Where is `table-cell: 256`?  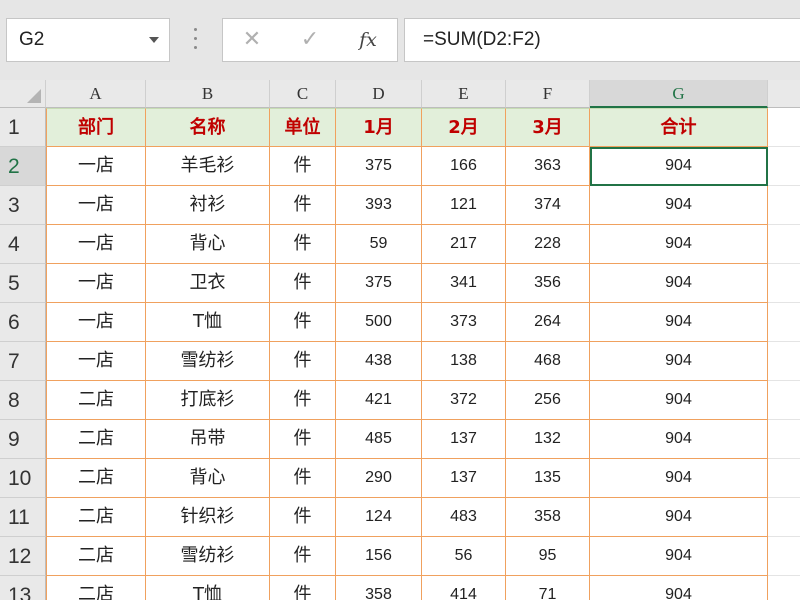
table-cell: 256 is located at coordinates (548, 400).